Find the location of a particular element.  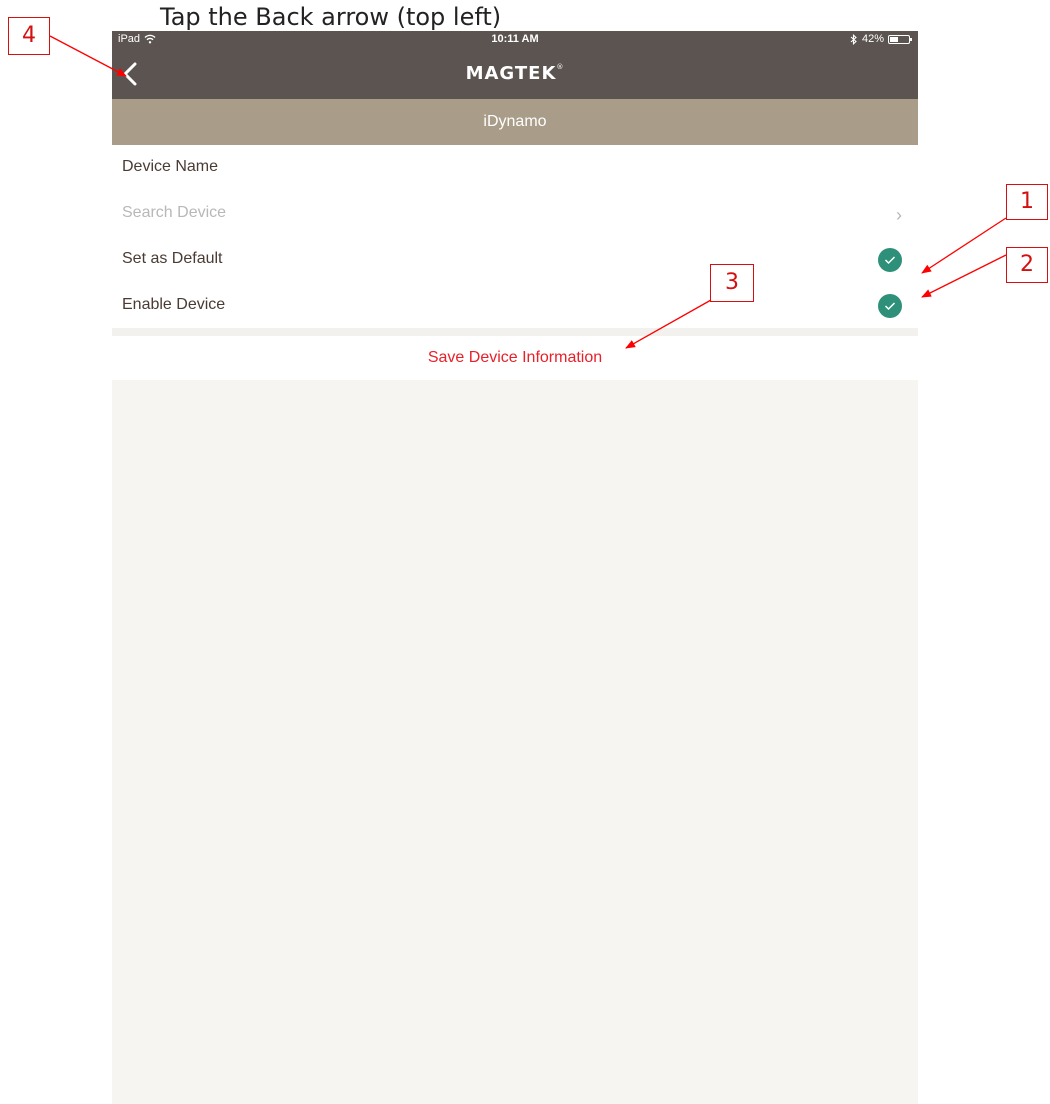

chevron-right-icon: › is located at coordinates (899, 215).